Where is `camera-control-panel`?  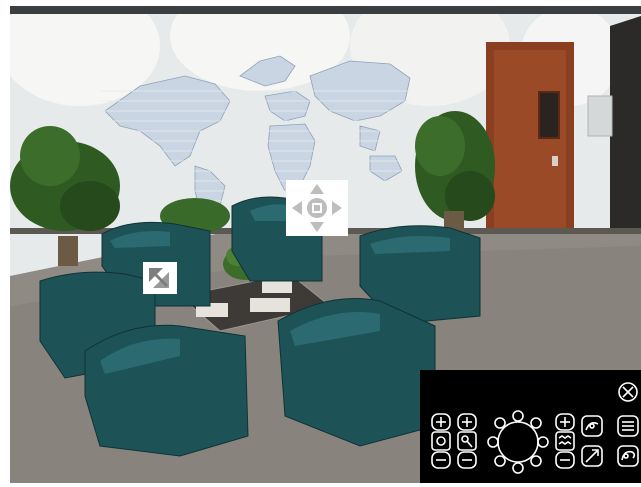 camera-control-panel is located at coordinates (530, 426).